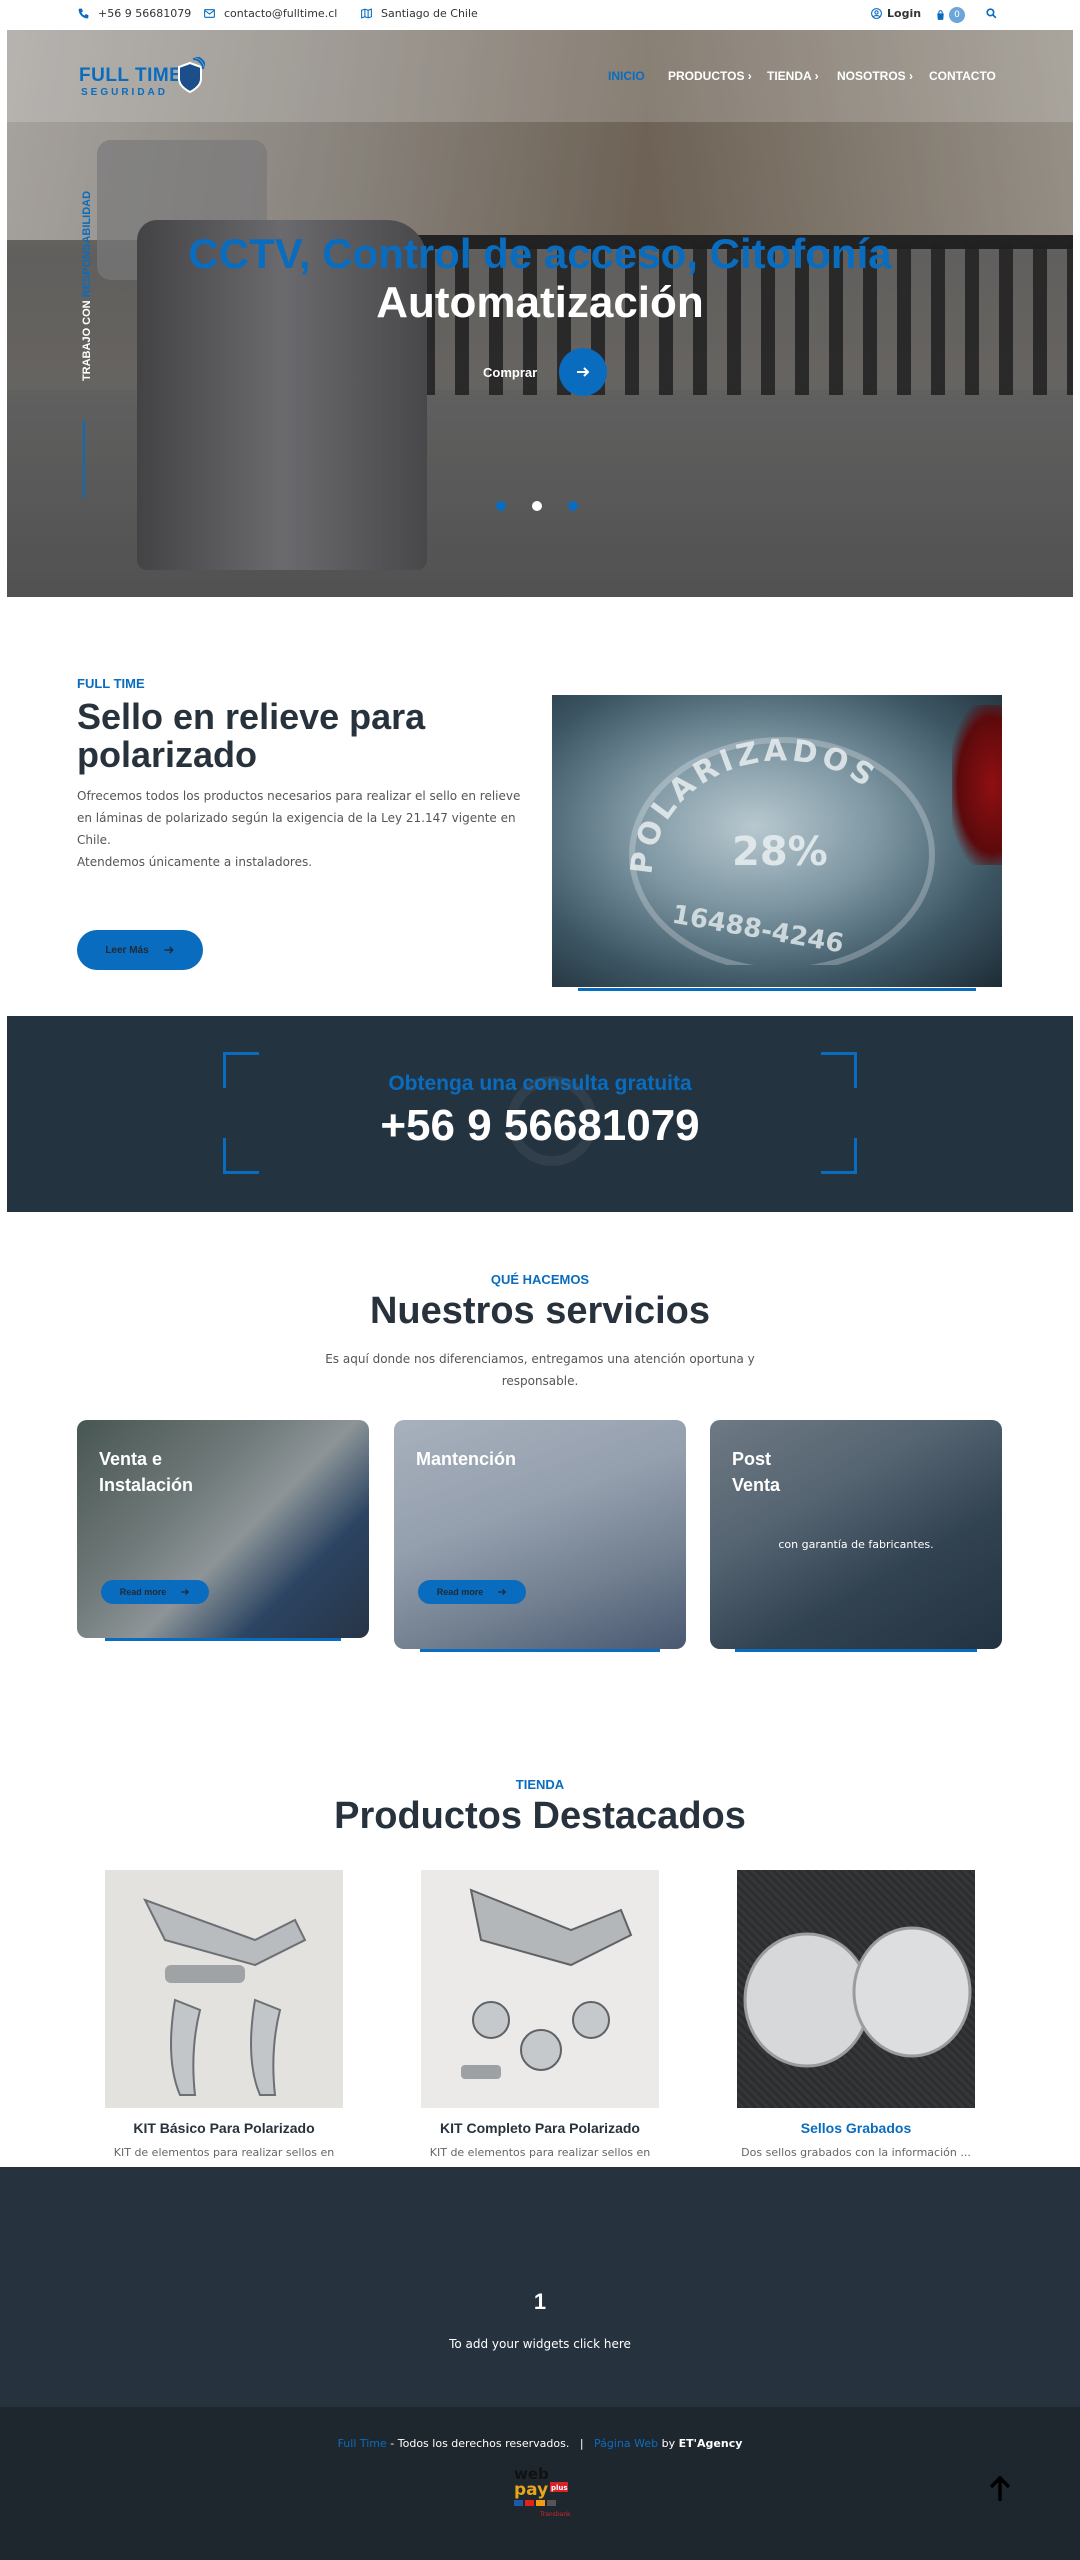  I want to click on login-link: Login, so click(895, 13).